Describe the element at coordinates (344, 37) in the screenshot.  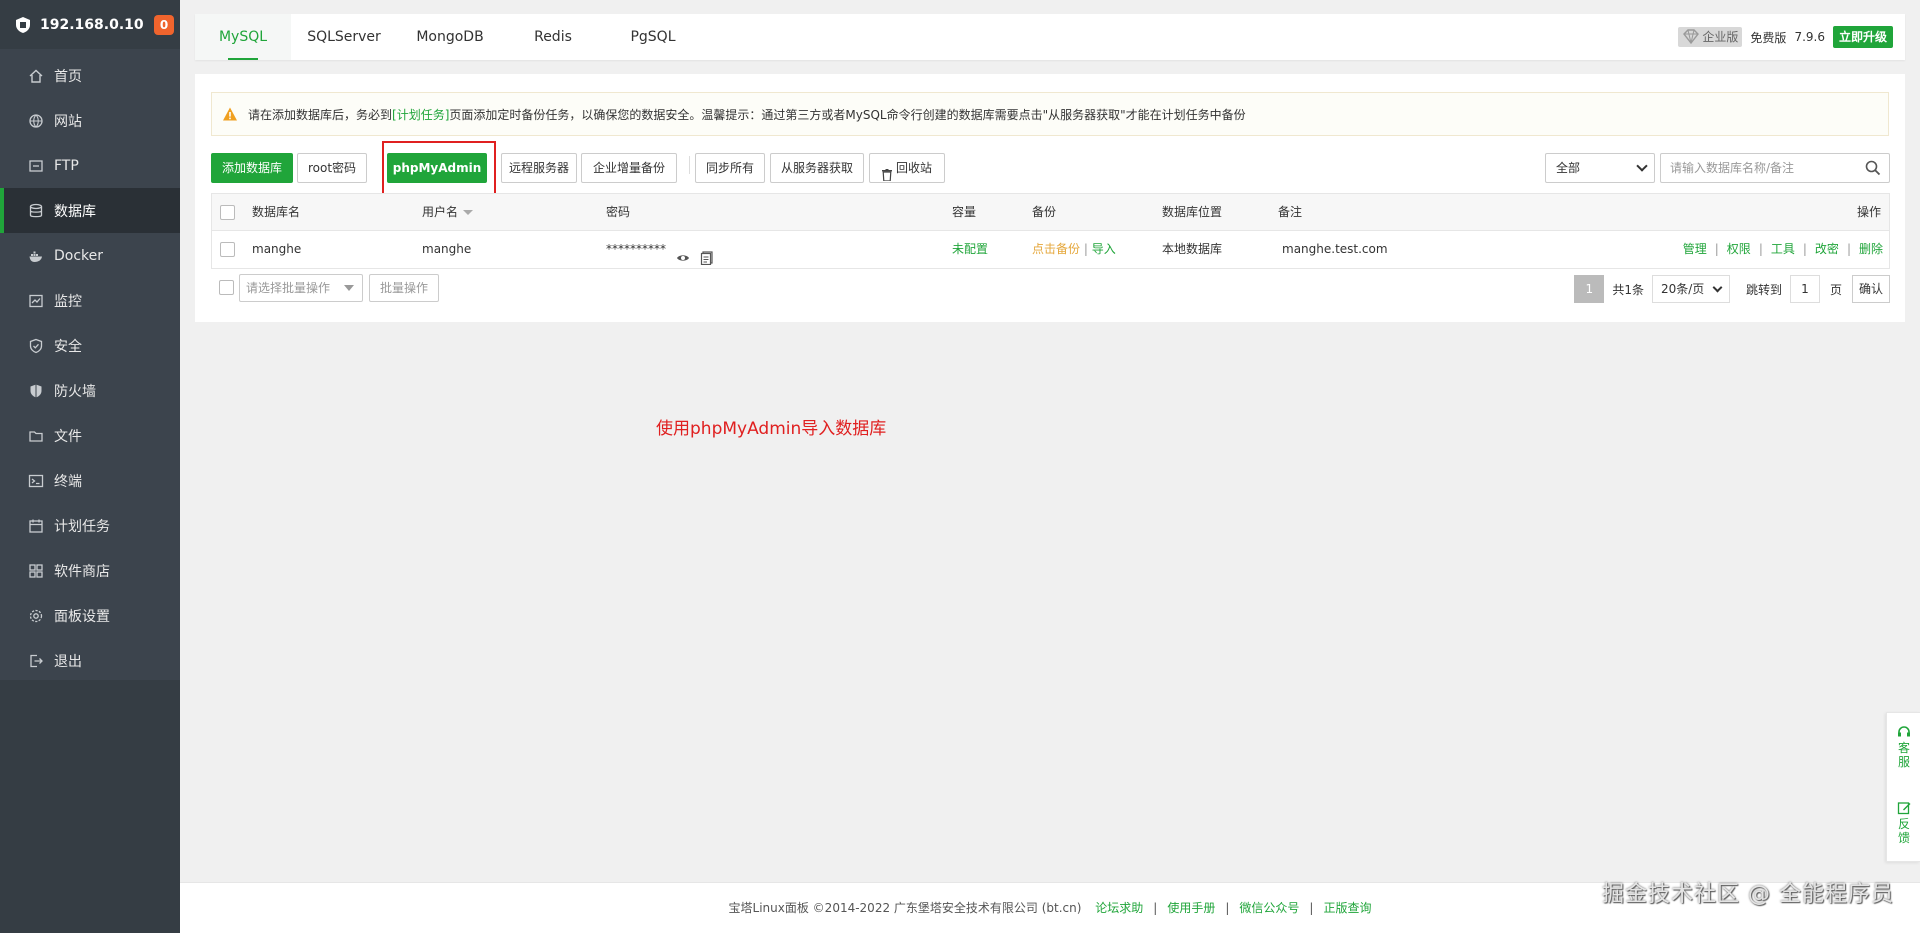
I see `tab-sqlserver: SQLServer` at that location.